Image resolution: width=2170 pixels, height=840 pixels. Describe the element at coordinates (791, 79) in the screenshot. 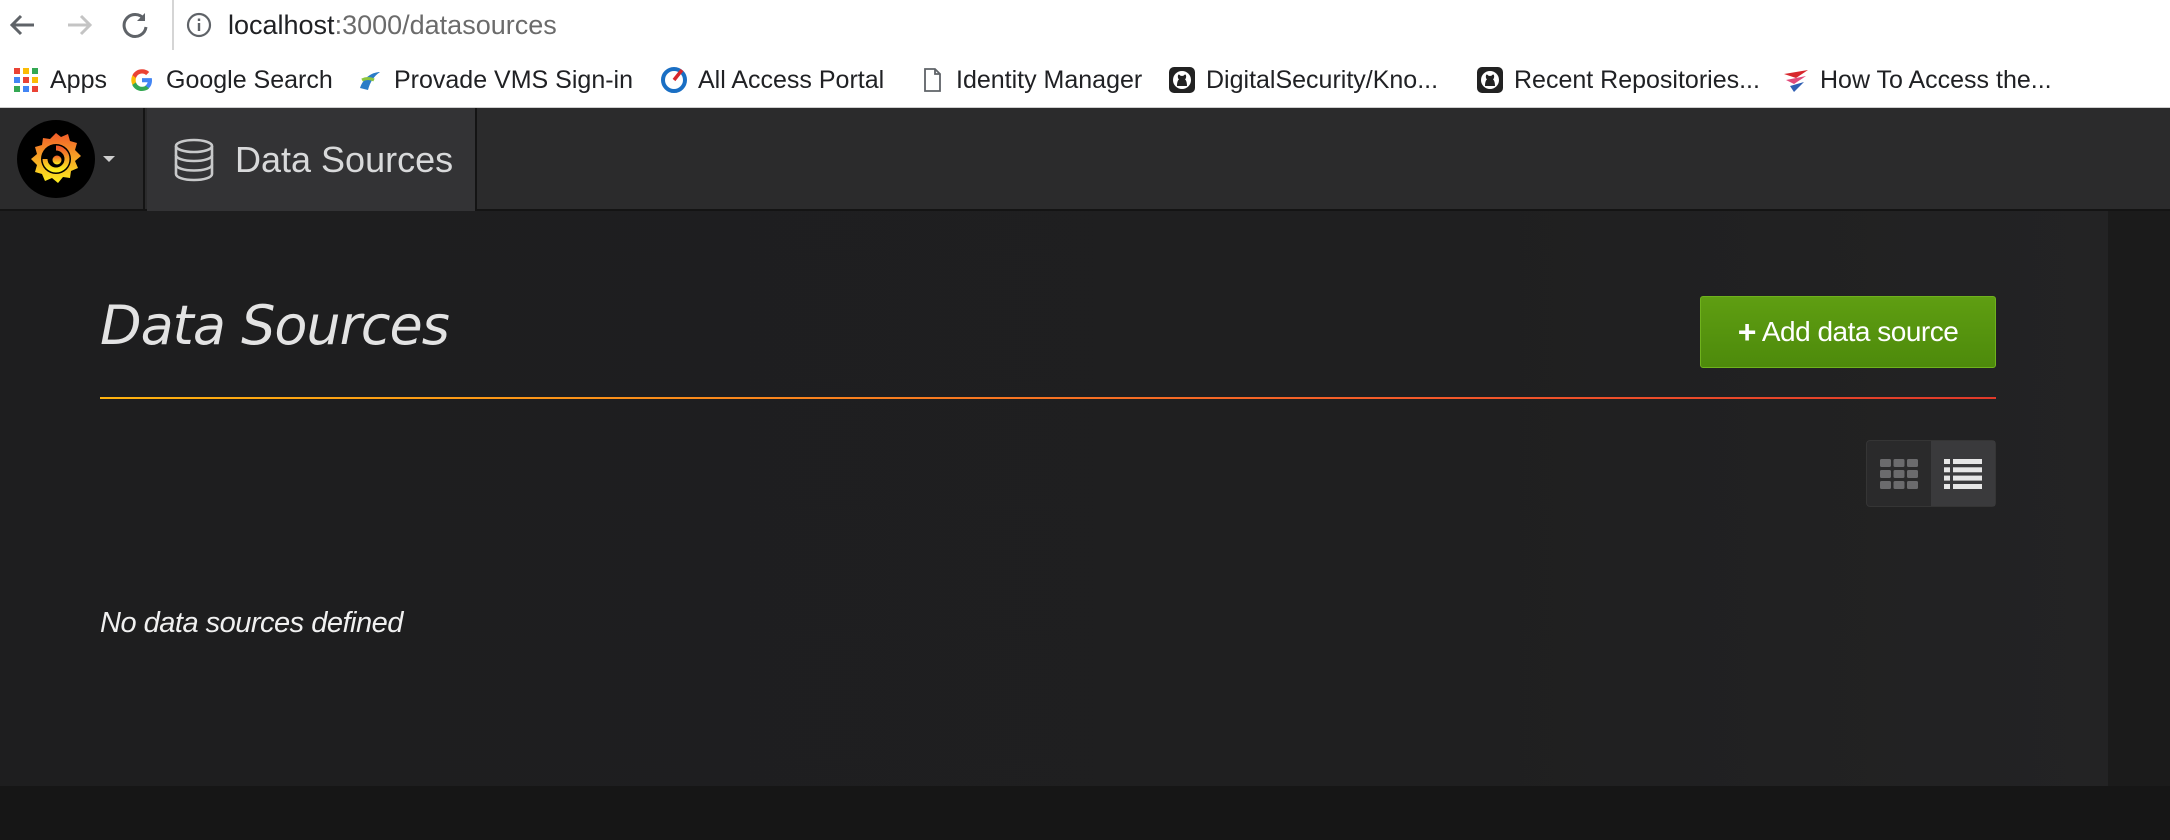

I see `bookmark-label: All Access Portal` at that location.